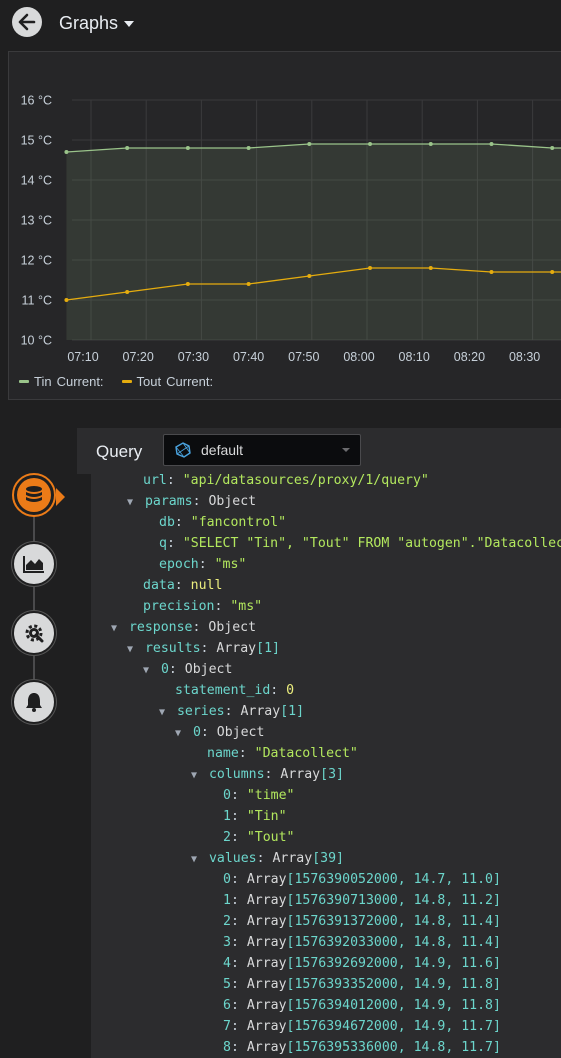 This screenshot has width=561, height=1058. What do you see at coordinates (230, 564) in the screenshot?
I see `inspector-value: "ms"` at bounding box center [230, 564].